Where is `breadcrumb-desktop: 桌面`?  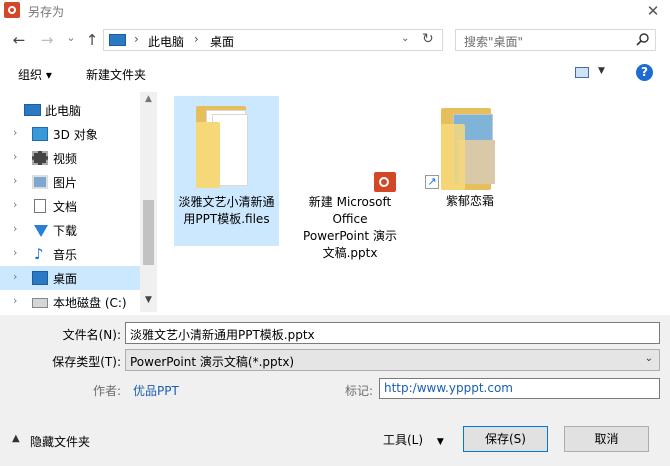 breadcrumb-desktop: 桌面 is located at coordinates (222, 41).